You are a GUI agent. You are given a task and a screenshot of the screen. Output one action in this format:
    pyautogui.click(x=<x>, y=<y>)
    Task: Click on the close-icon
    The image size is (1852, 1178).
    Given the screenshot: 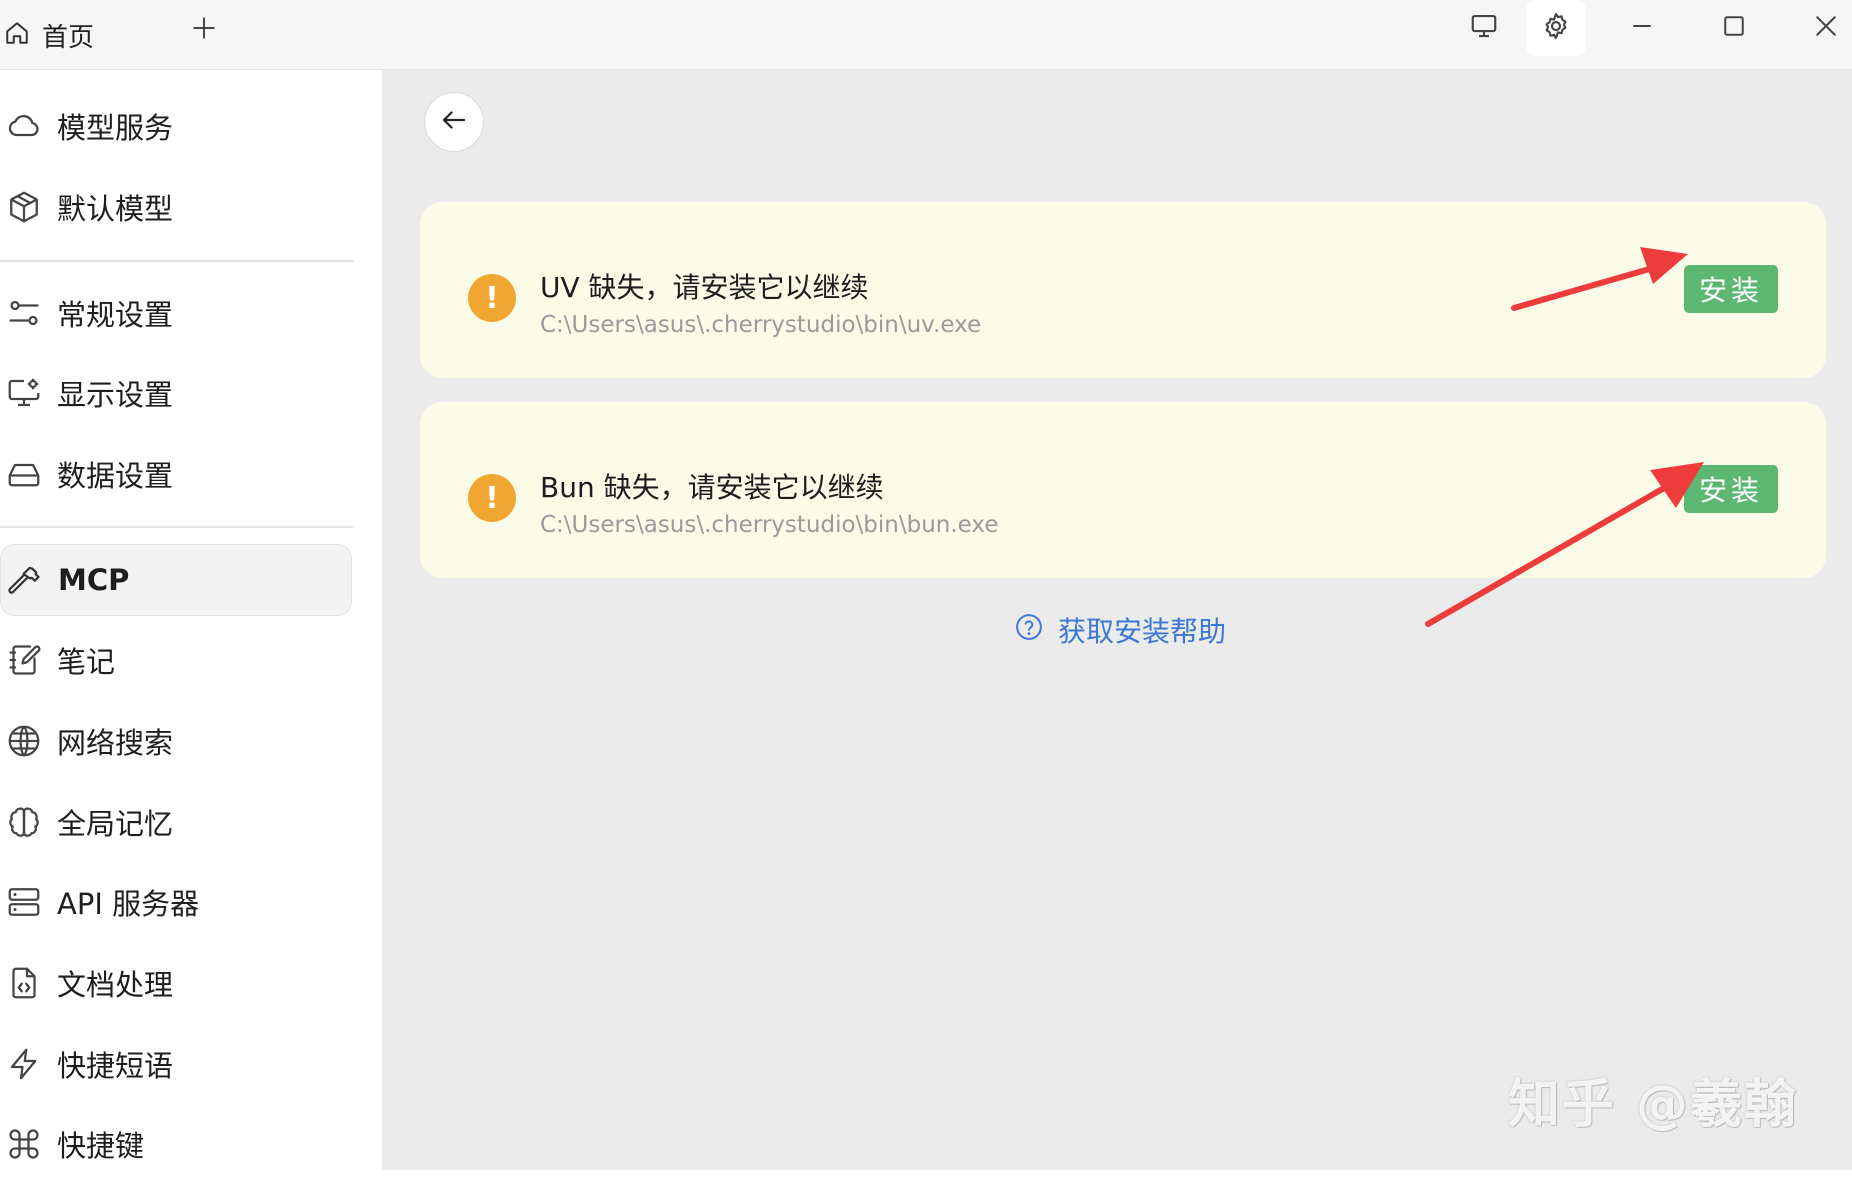 What is the action you would take?
    pyautogui.click(x=1826, y=28)
    